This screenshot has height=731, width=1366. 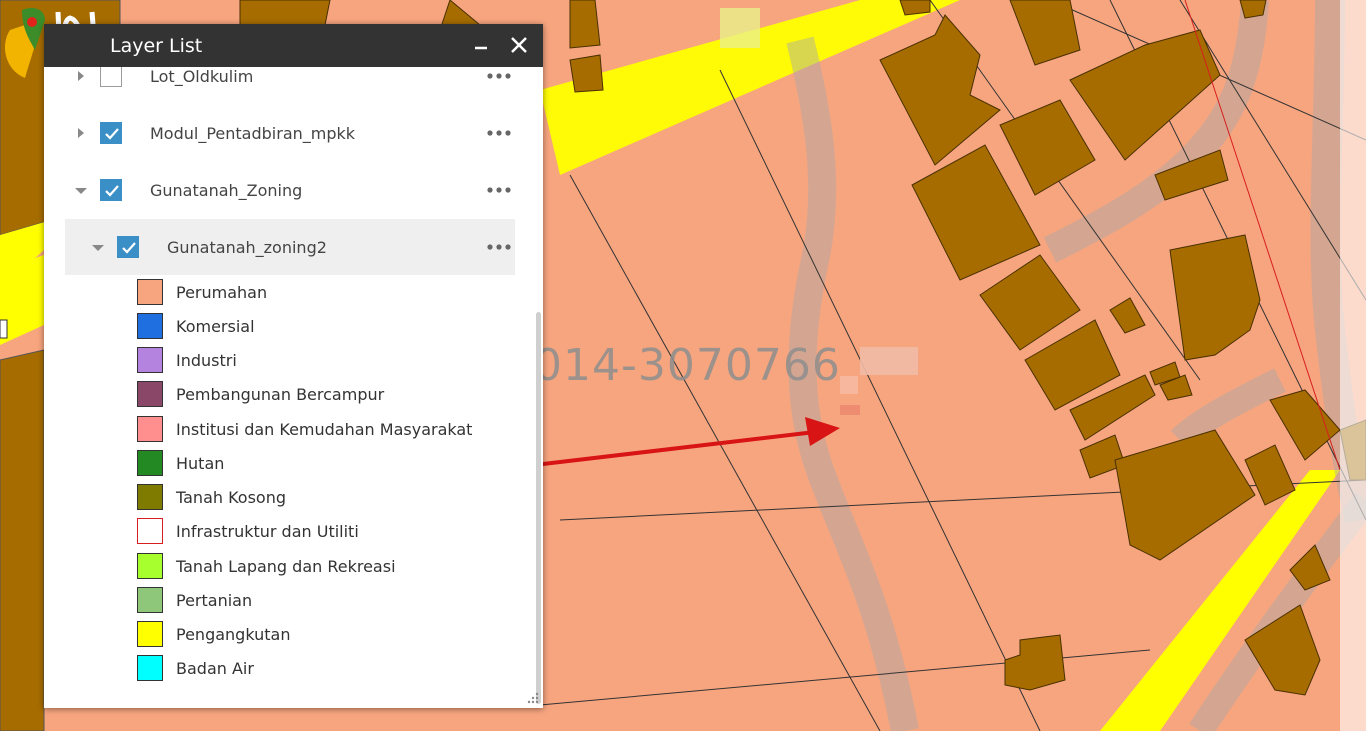 What do you see at coordinates (293, 45) in the screenshot?
I see `panel-header: Layer List` at bounding box center [293, 45].